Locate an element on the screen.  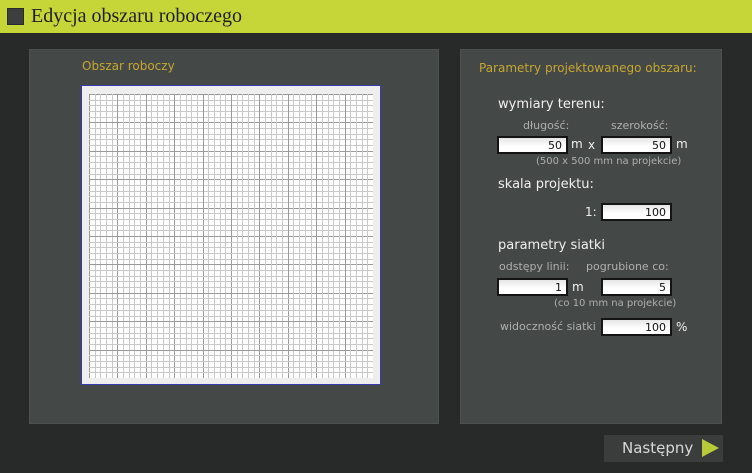
window-square-icon is located at coordinates (15, 16).